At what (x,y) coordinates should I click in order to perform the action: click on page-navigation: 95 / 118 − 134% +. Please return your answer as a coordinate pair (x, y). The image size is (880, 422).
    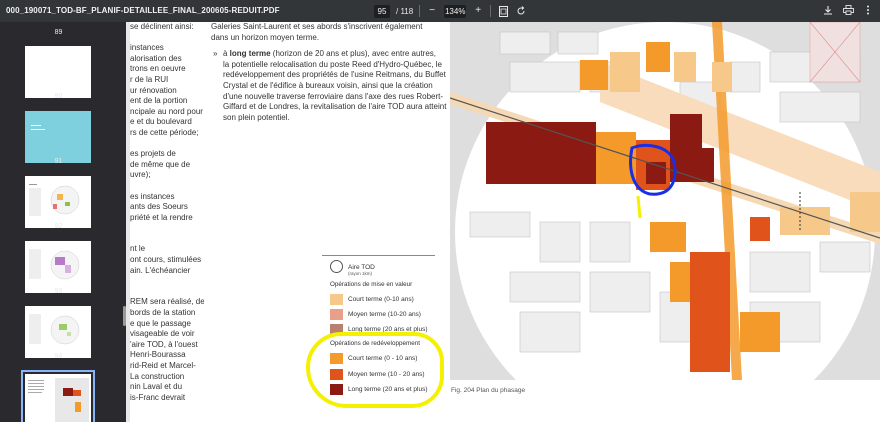
    Looking at the image, I should click on (450, 11).